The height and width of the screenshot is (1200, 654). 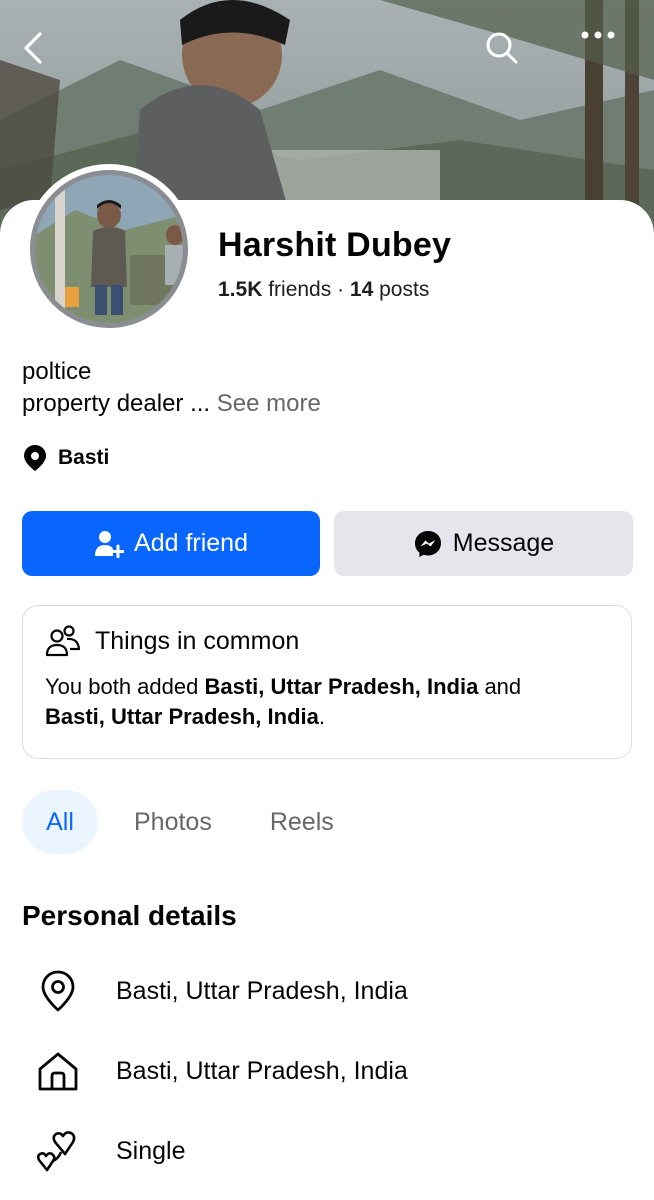 I want to click on tab-photos: Photos, so click(x=173, y=822).